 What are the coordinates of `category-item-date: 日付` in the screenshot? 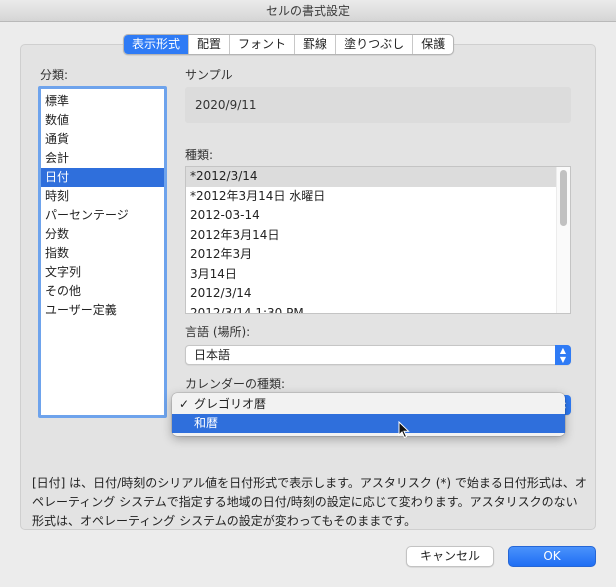 It's located at (102, 177).